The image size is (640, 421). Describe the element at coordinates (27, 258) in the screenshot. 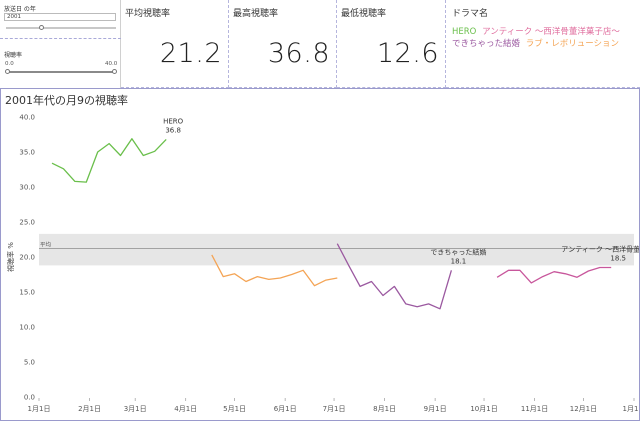

I see `y-tick-label: 20.0` at that location.